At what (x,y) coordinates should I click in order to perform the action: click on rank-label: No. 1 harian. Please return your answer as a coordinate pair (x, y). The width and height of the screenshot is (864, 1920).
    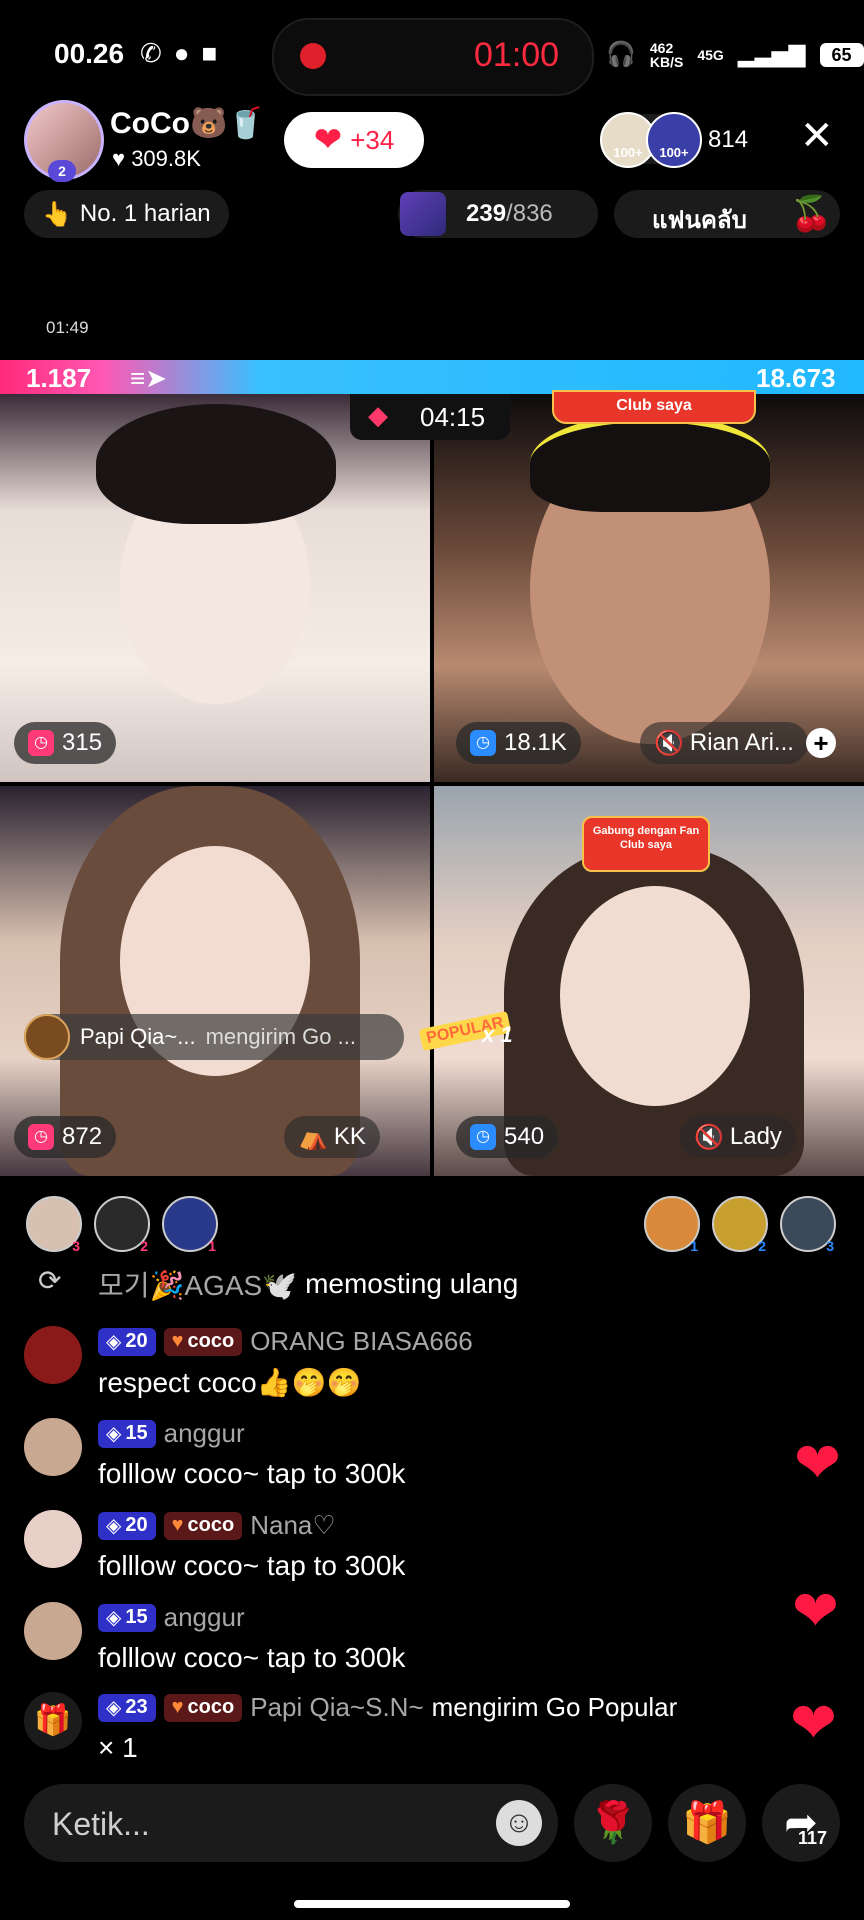
    Looking at the image, I should click on (145, 213).